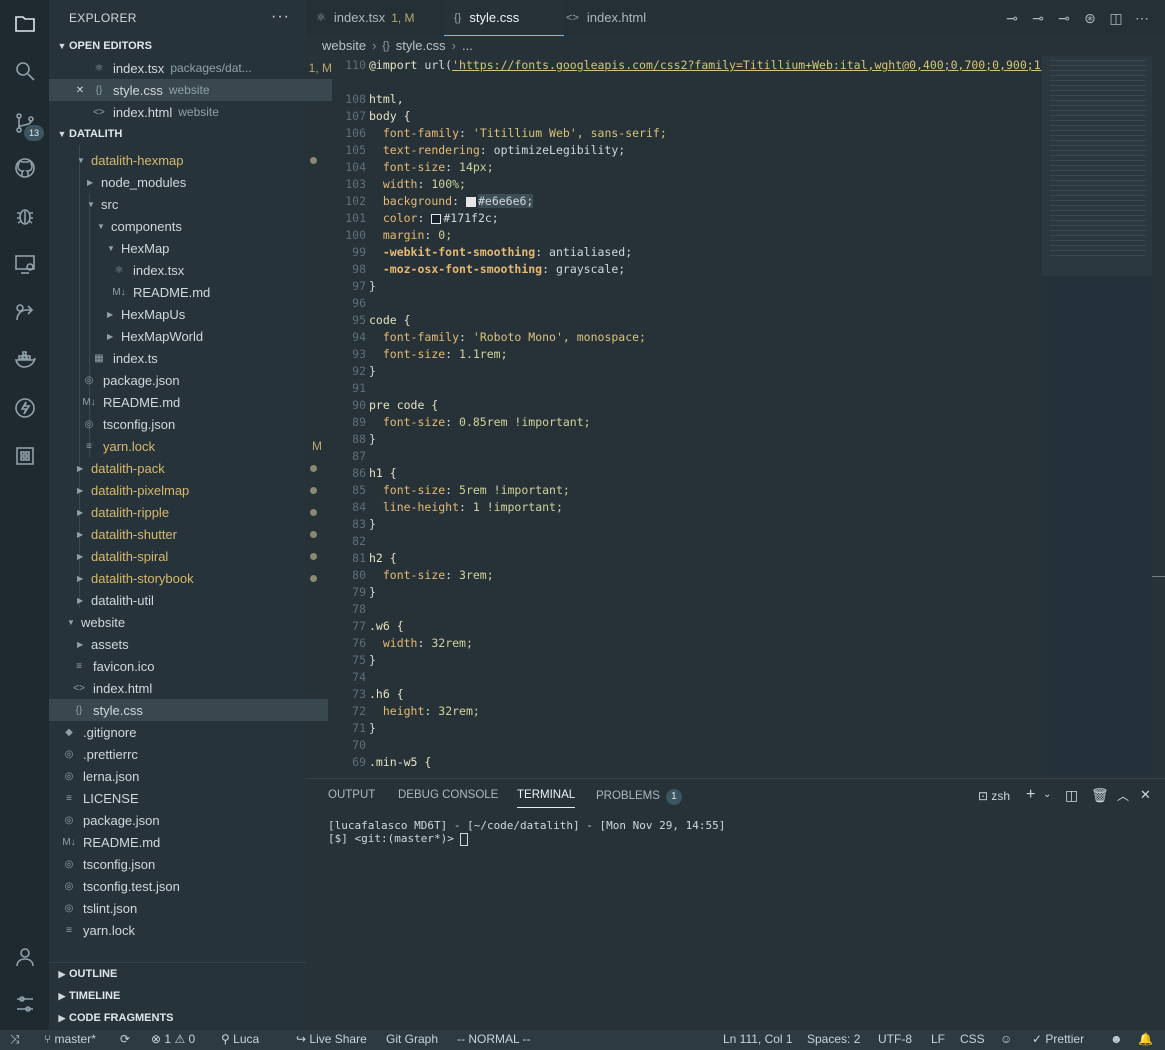  What do you see at coordinates (80, 90) in the screenshot?
I see `close-icon: ✕` at bounding box center [80, 90].